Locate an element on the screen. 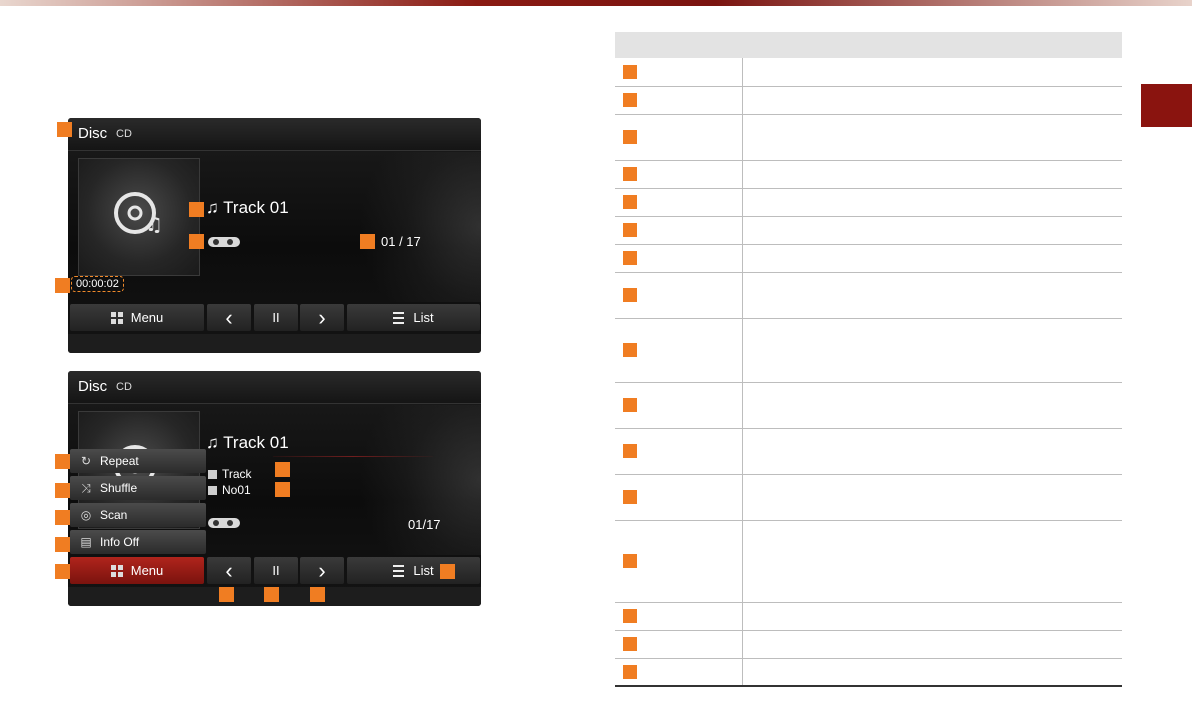 Image resolution: width=1192 pixels, height=703 pixels. info-track-line: Track is located at coordinates (230, 474).